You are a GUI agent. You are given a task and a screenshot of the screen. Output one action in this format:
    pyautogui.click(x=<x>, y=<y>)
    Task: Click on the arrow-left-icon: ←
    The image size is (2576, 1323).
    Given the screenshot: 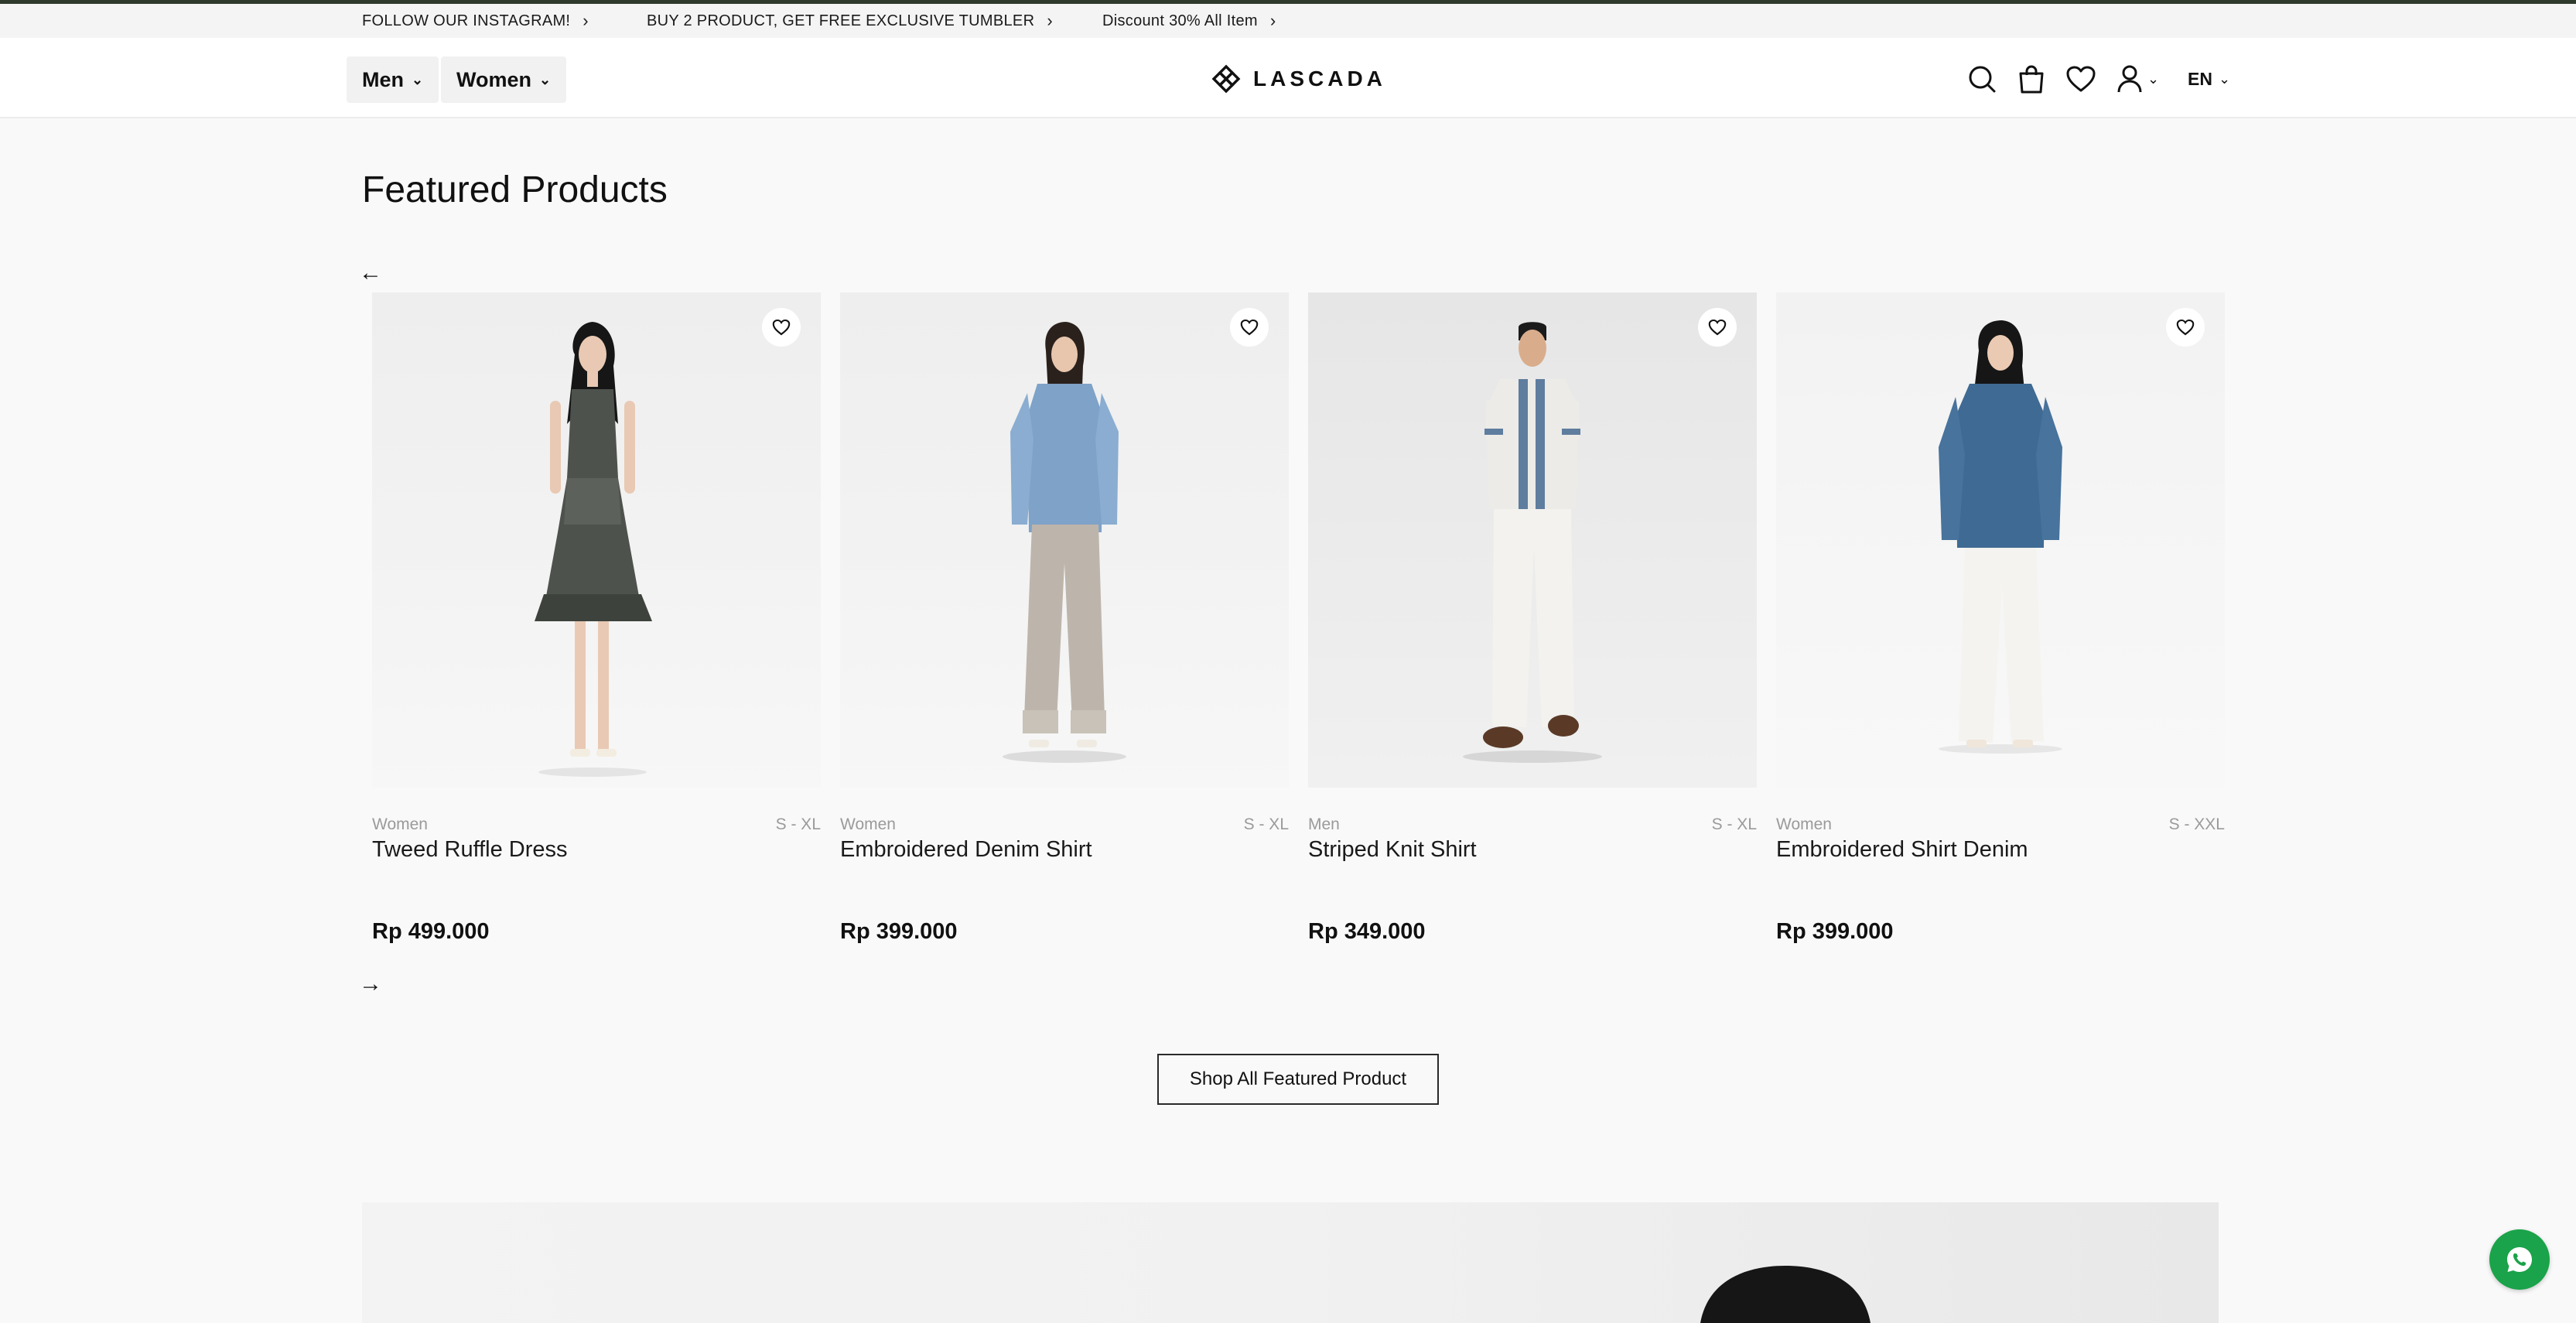 What is the action you would take?
    pyautogui.click(x=370, y=272)
    